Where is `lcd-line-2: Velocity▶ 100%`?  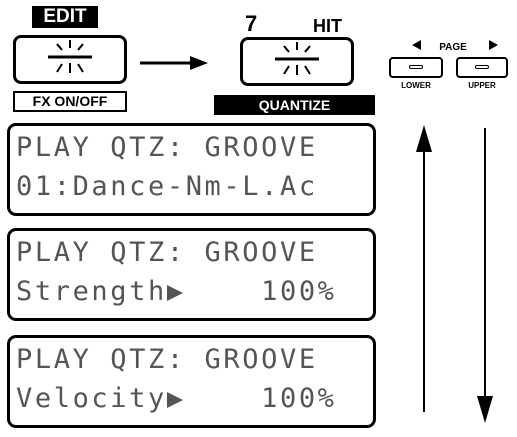
lcd-line-2: Velocity▶ 100% is located at coordinates (176, 398).